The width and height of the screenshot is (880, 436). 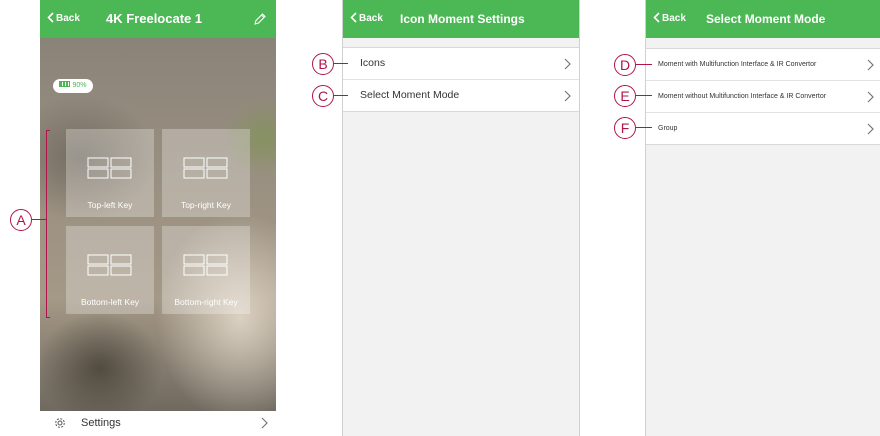 What do you see at coordinates (410, 95) in the screenshot?
I see `list-item-label: Select Moment Mode` at bounding box center [410, 95].